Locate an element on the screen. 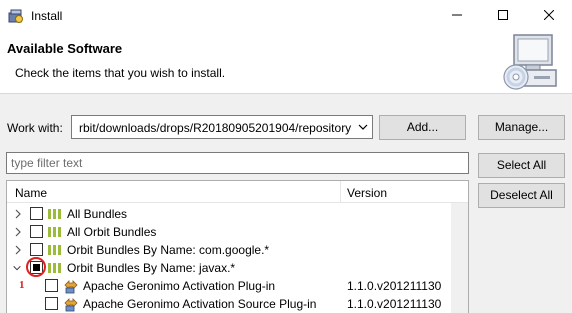 The height and width of the screenshot is (313, 572). filter-input: type filter text is located at coordinates (237, 163).